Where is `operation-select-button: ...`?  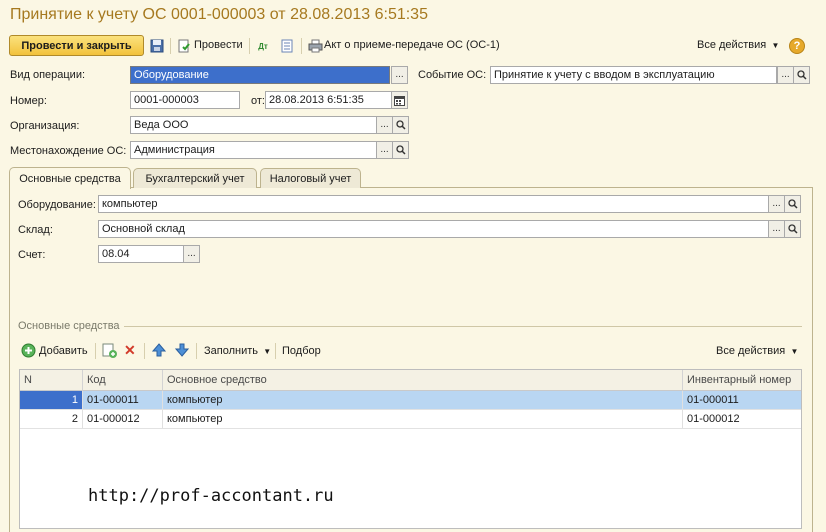
operation-select-button: ... is located at coordinates (399, 75).